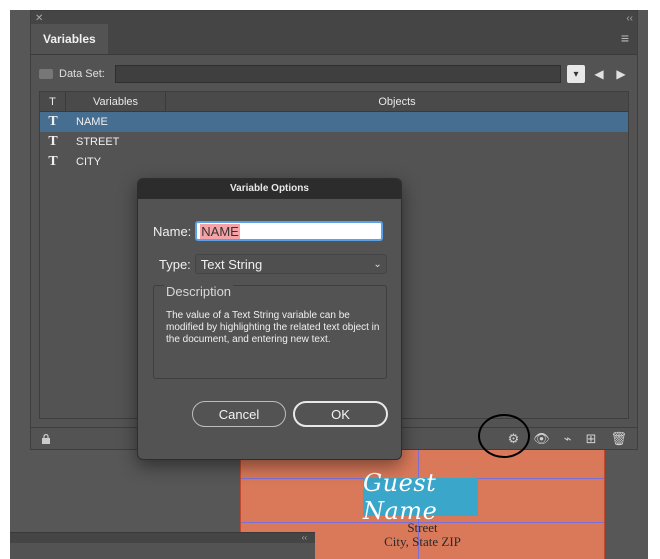 Image resolution: width=660 pixels, height=559 pixels. Describe the element at coordinates (334, 142) in the screenshot. I see `table-row: T STREET` at that location.